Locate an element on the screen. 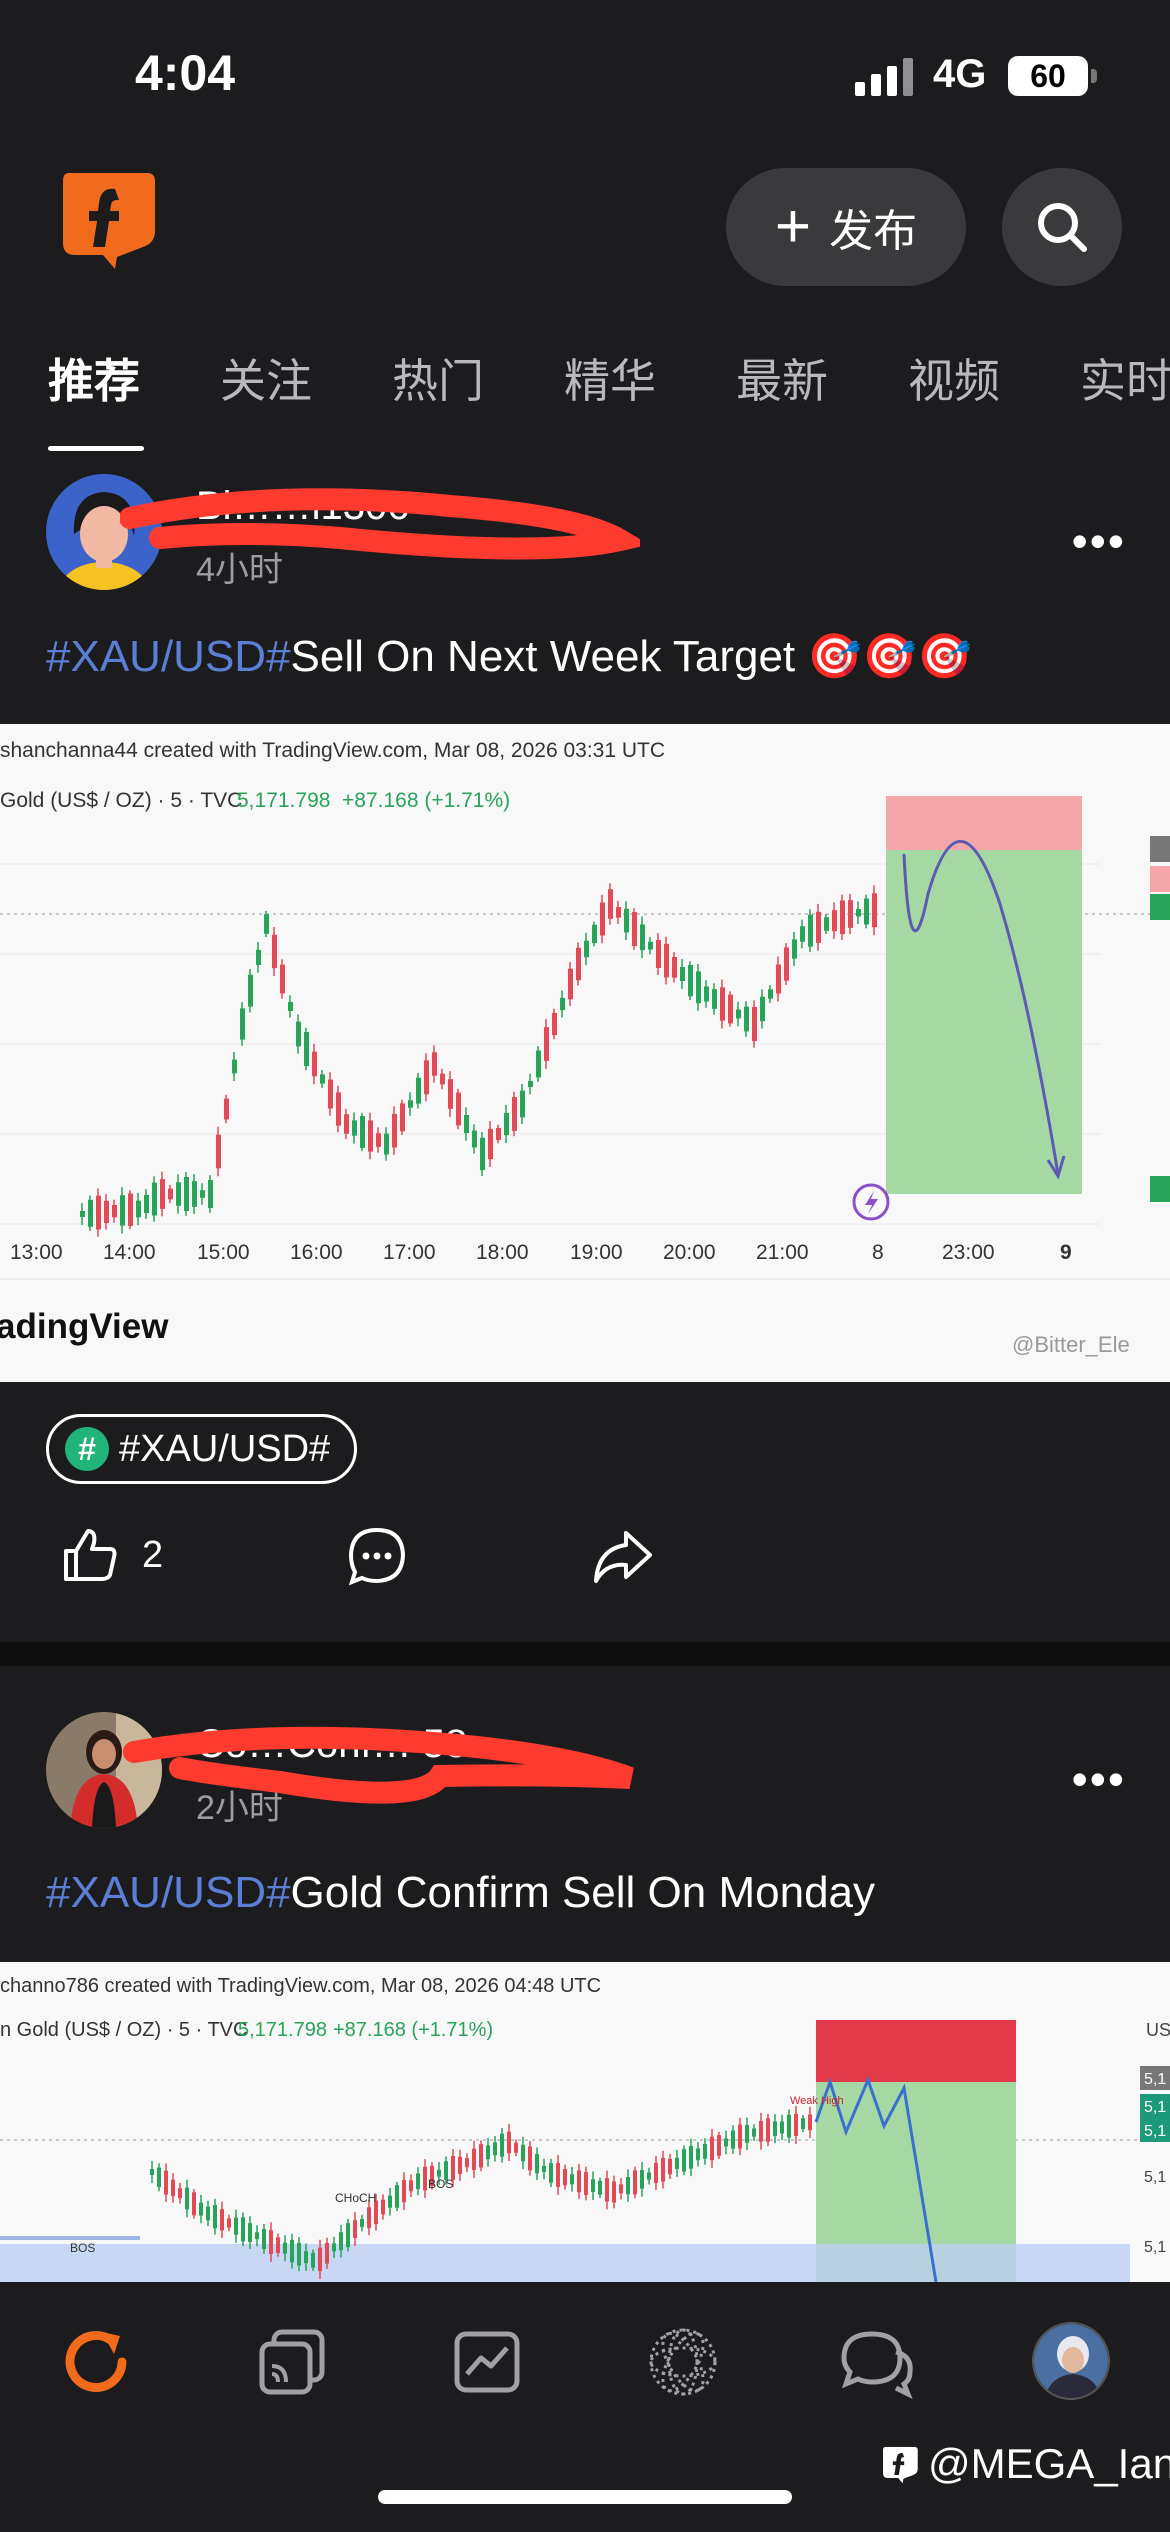  tab-live: 实时 is located at coordinates (1125, 378).